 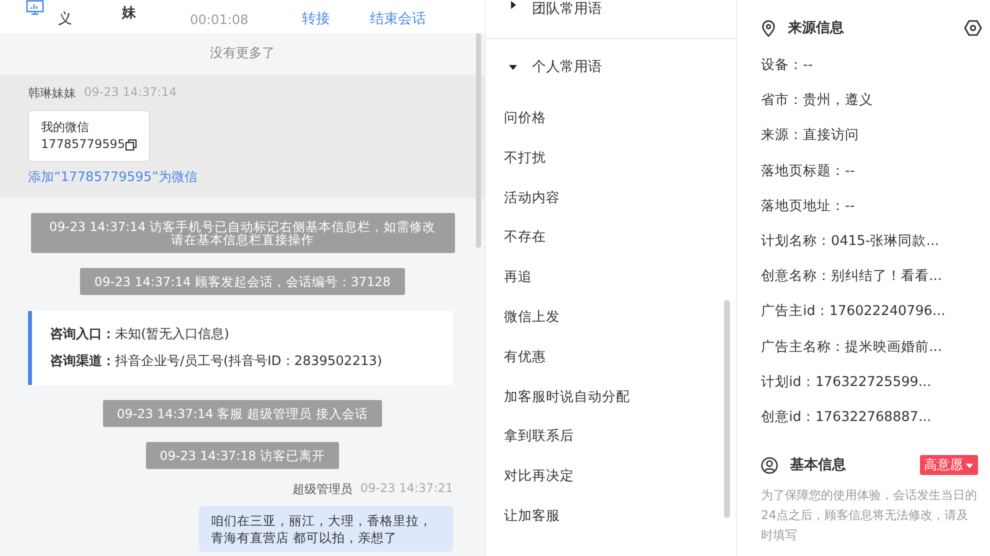 What do you see at coordinates (620, 516) in the screenshot?
I see `phrase-item: 让加客服` at bounding box center [620, 516].